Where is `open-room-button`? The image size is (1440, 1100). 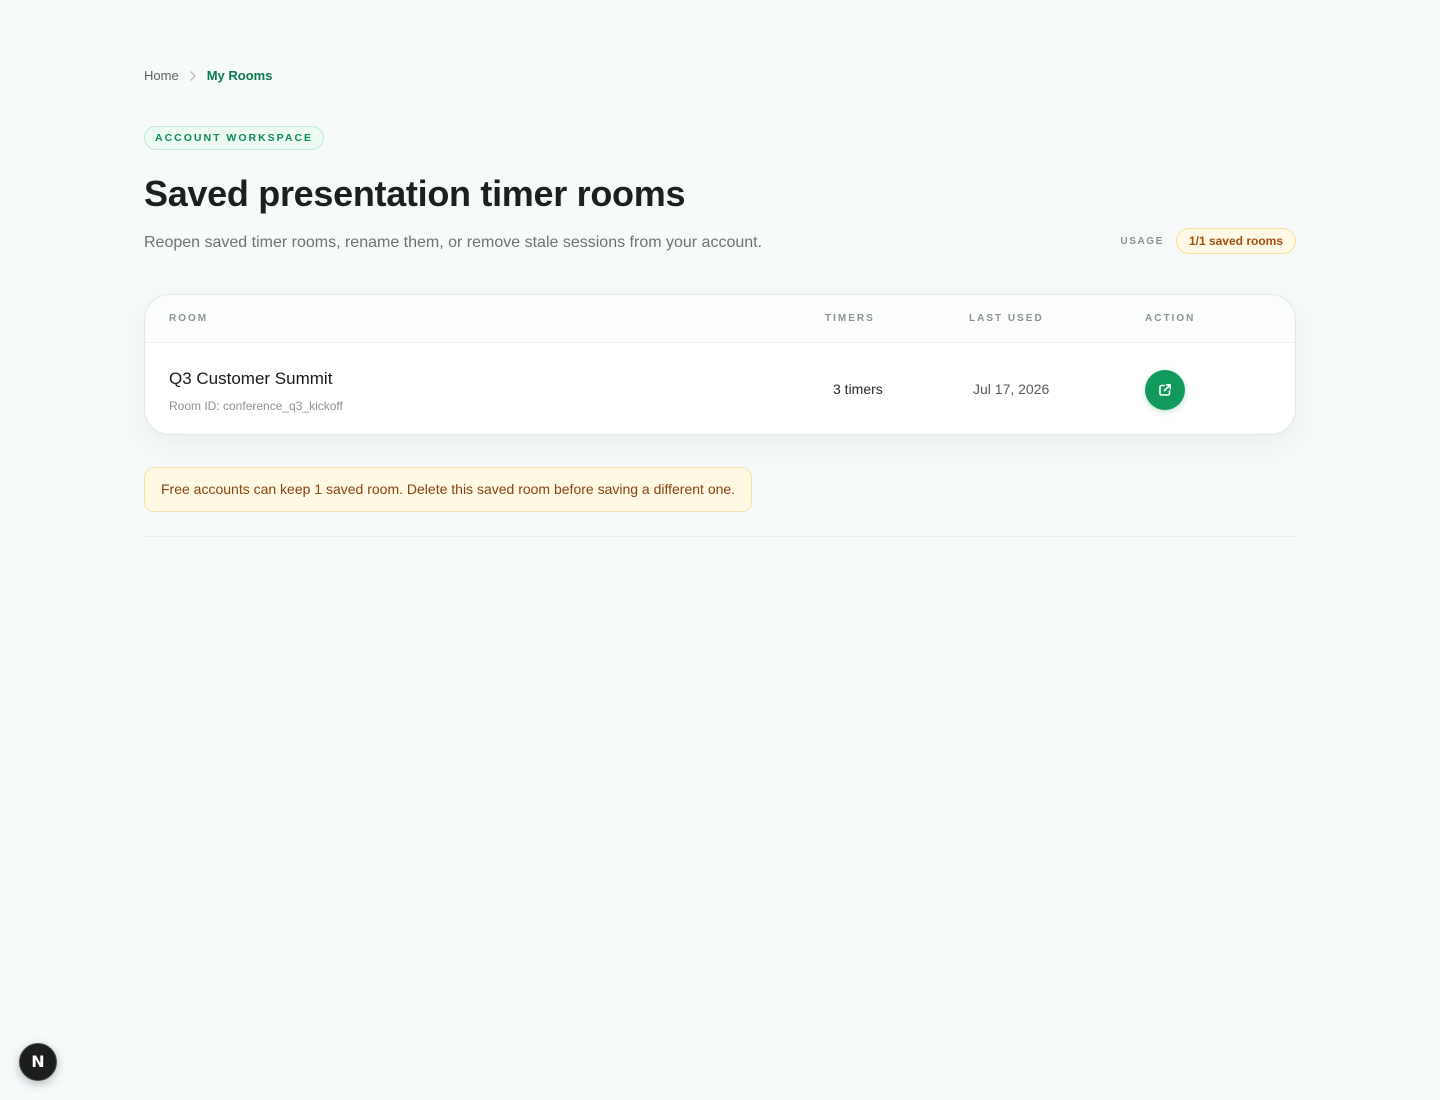 open-room-button is located at coordinates (1165, 390).